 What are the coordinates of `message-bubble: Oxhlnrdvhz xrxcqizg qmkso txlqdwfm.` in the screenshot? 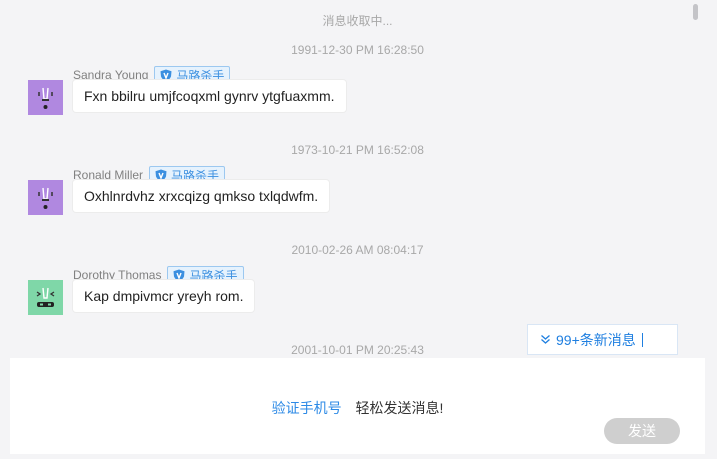 It's located at (201, 196).